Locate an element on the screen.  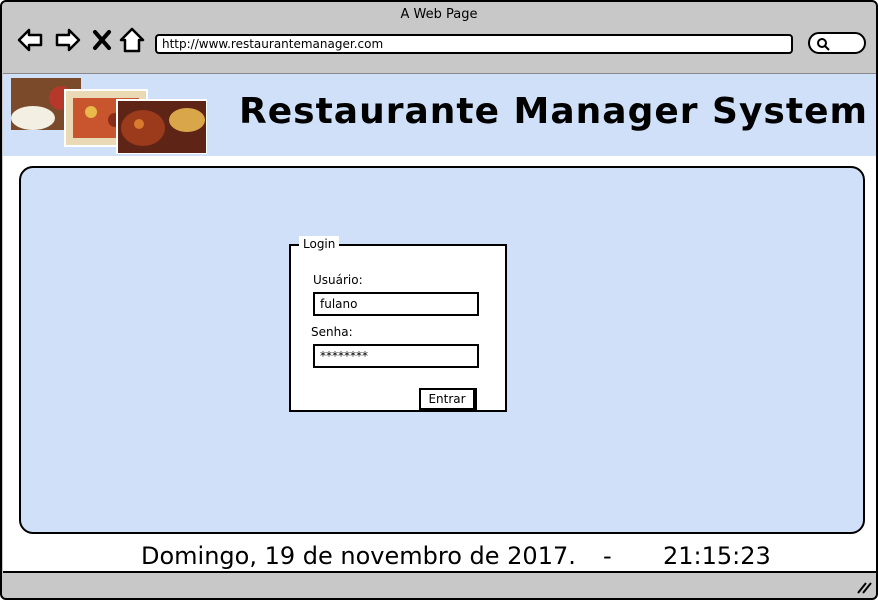
username-input: fulano is located at coordinates (396, 304).